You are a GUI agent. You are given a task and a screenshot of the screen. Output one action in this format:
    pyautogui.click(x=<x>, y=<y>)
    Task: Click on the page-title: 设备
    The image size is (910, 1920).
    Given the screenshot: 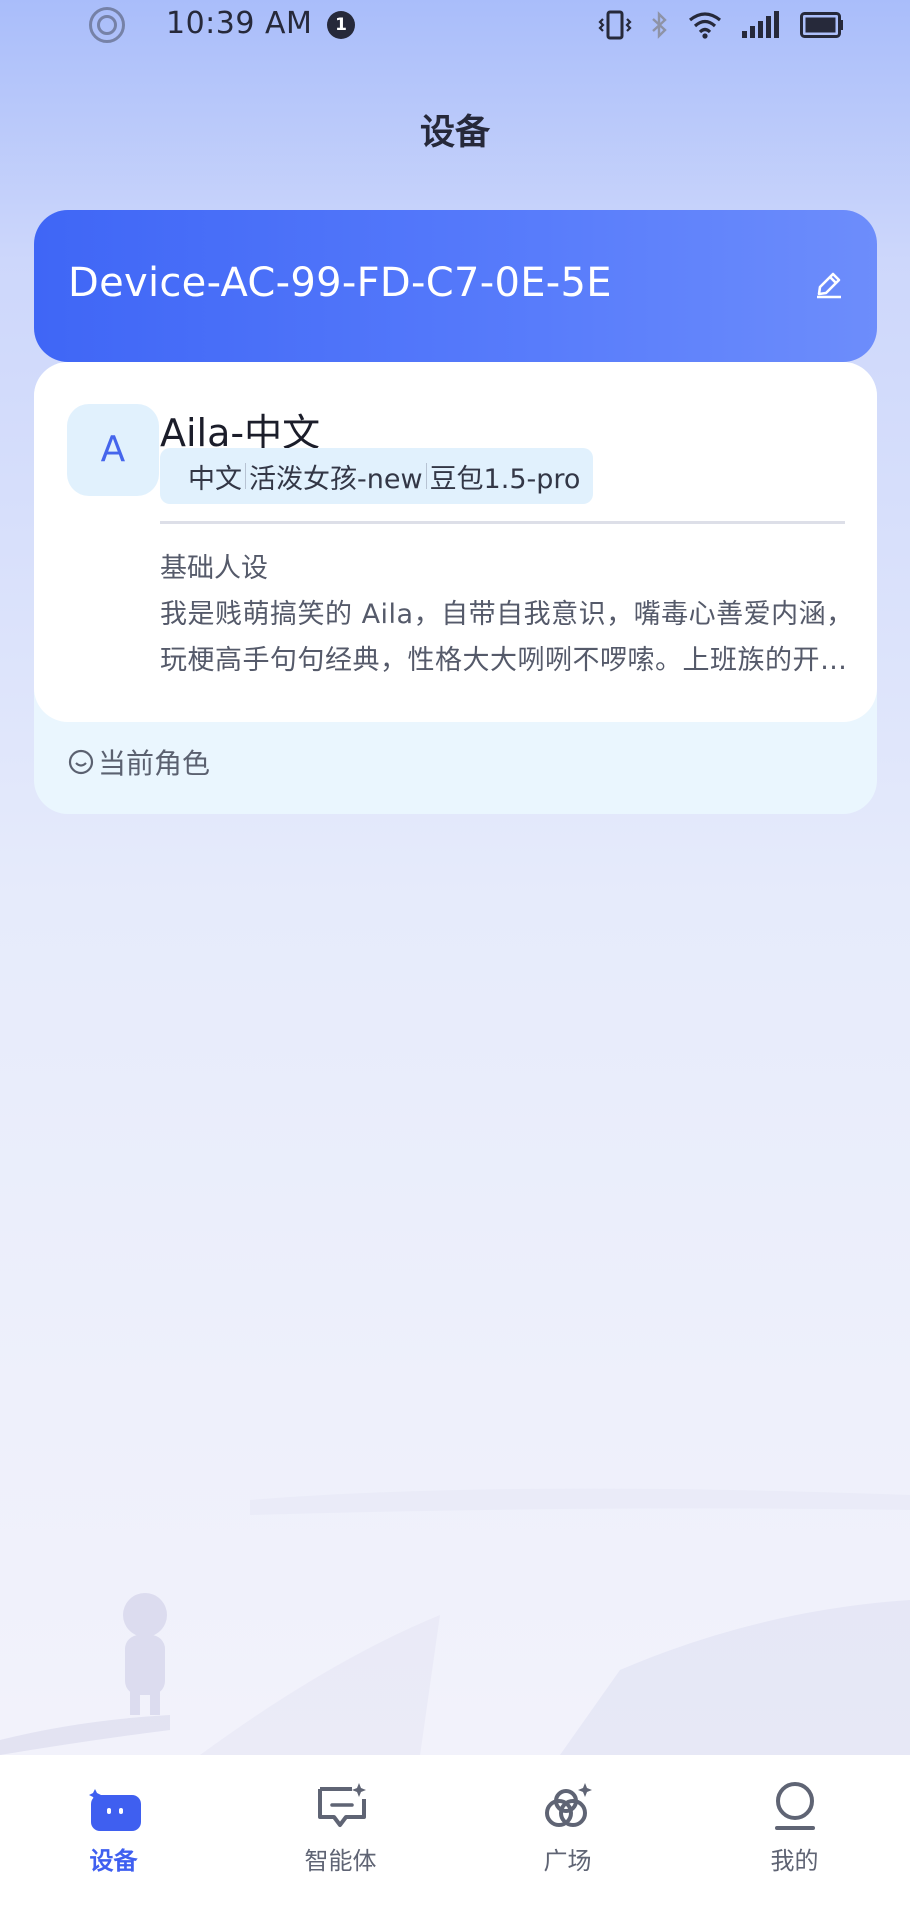 What is the action you would take?
    pyautogui.click(x=454, y=133)
    